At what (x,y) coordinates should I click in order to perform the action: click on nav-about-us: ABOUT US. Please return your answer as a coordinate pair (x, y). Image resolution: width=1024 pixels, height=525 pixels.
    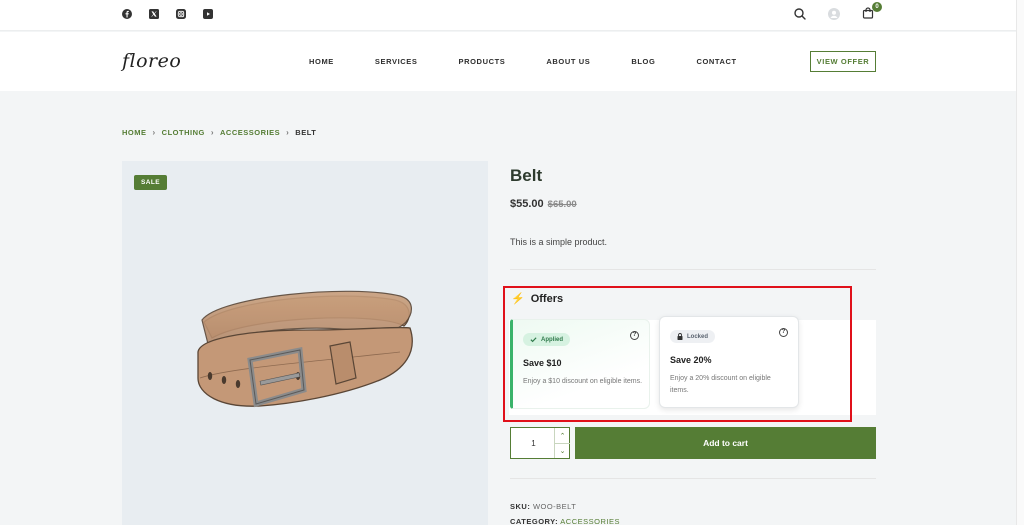
    Looking at the image, I should click on (568, 61).